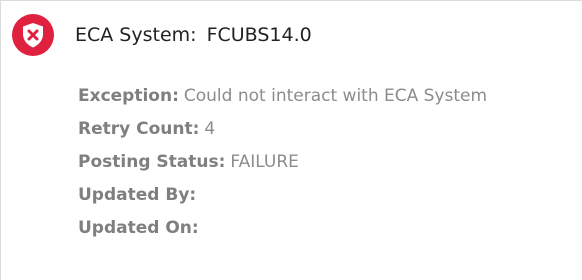  I want to click on updated-by-row: Updated By:, so click(282, 195).